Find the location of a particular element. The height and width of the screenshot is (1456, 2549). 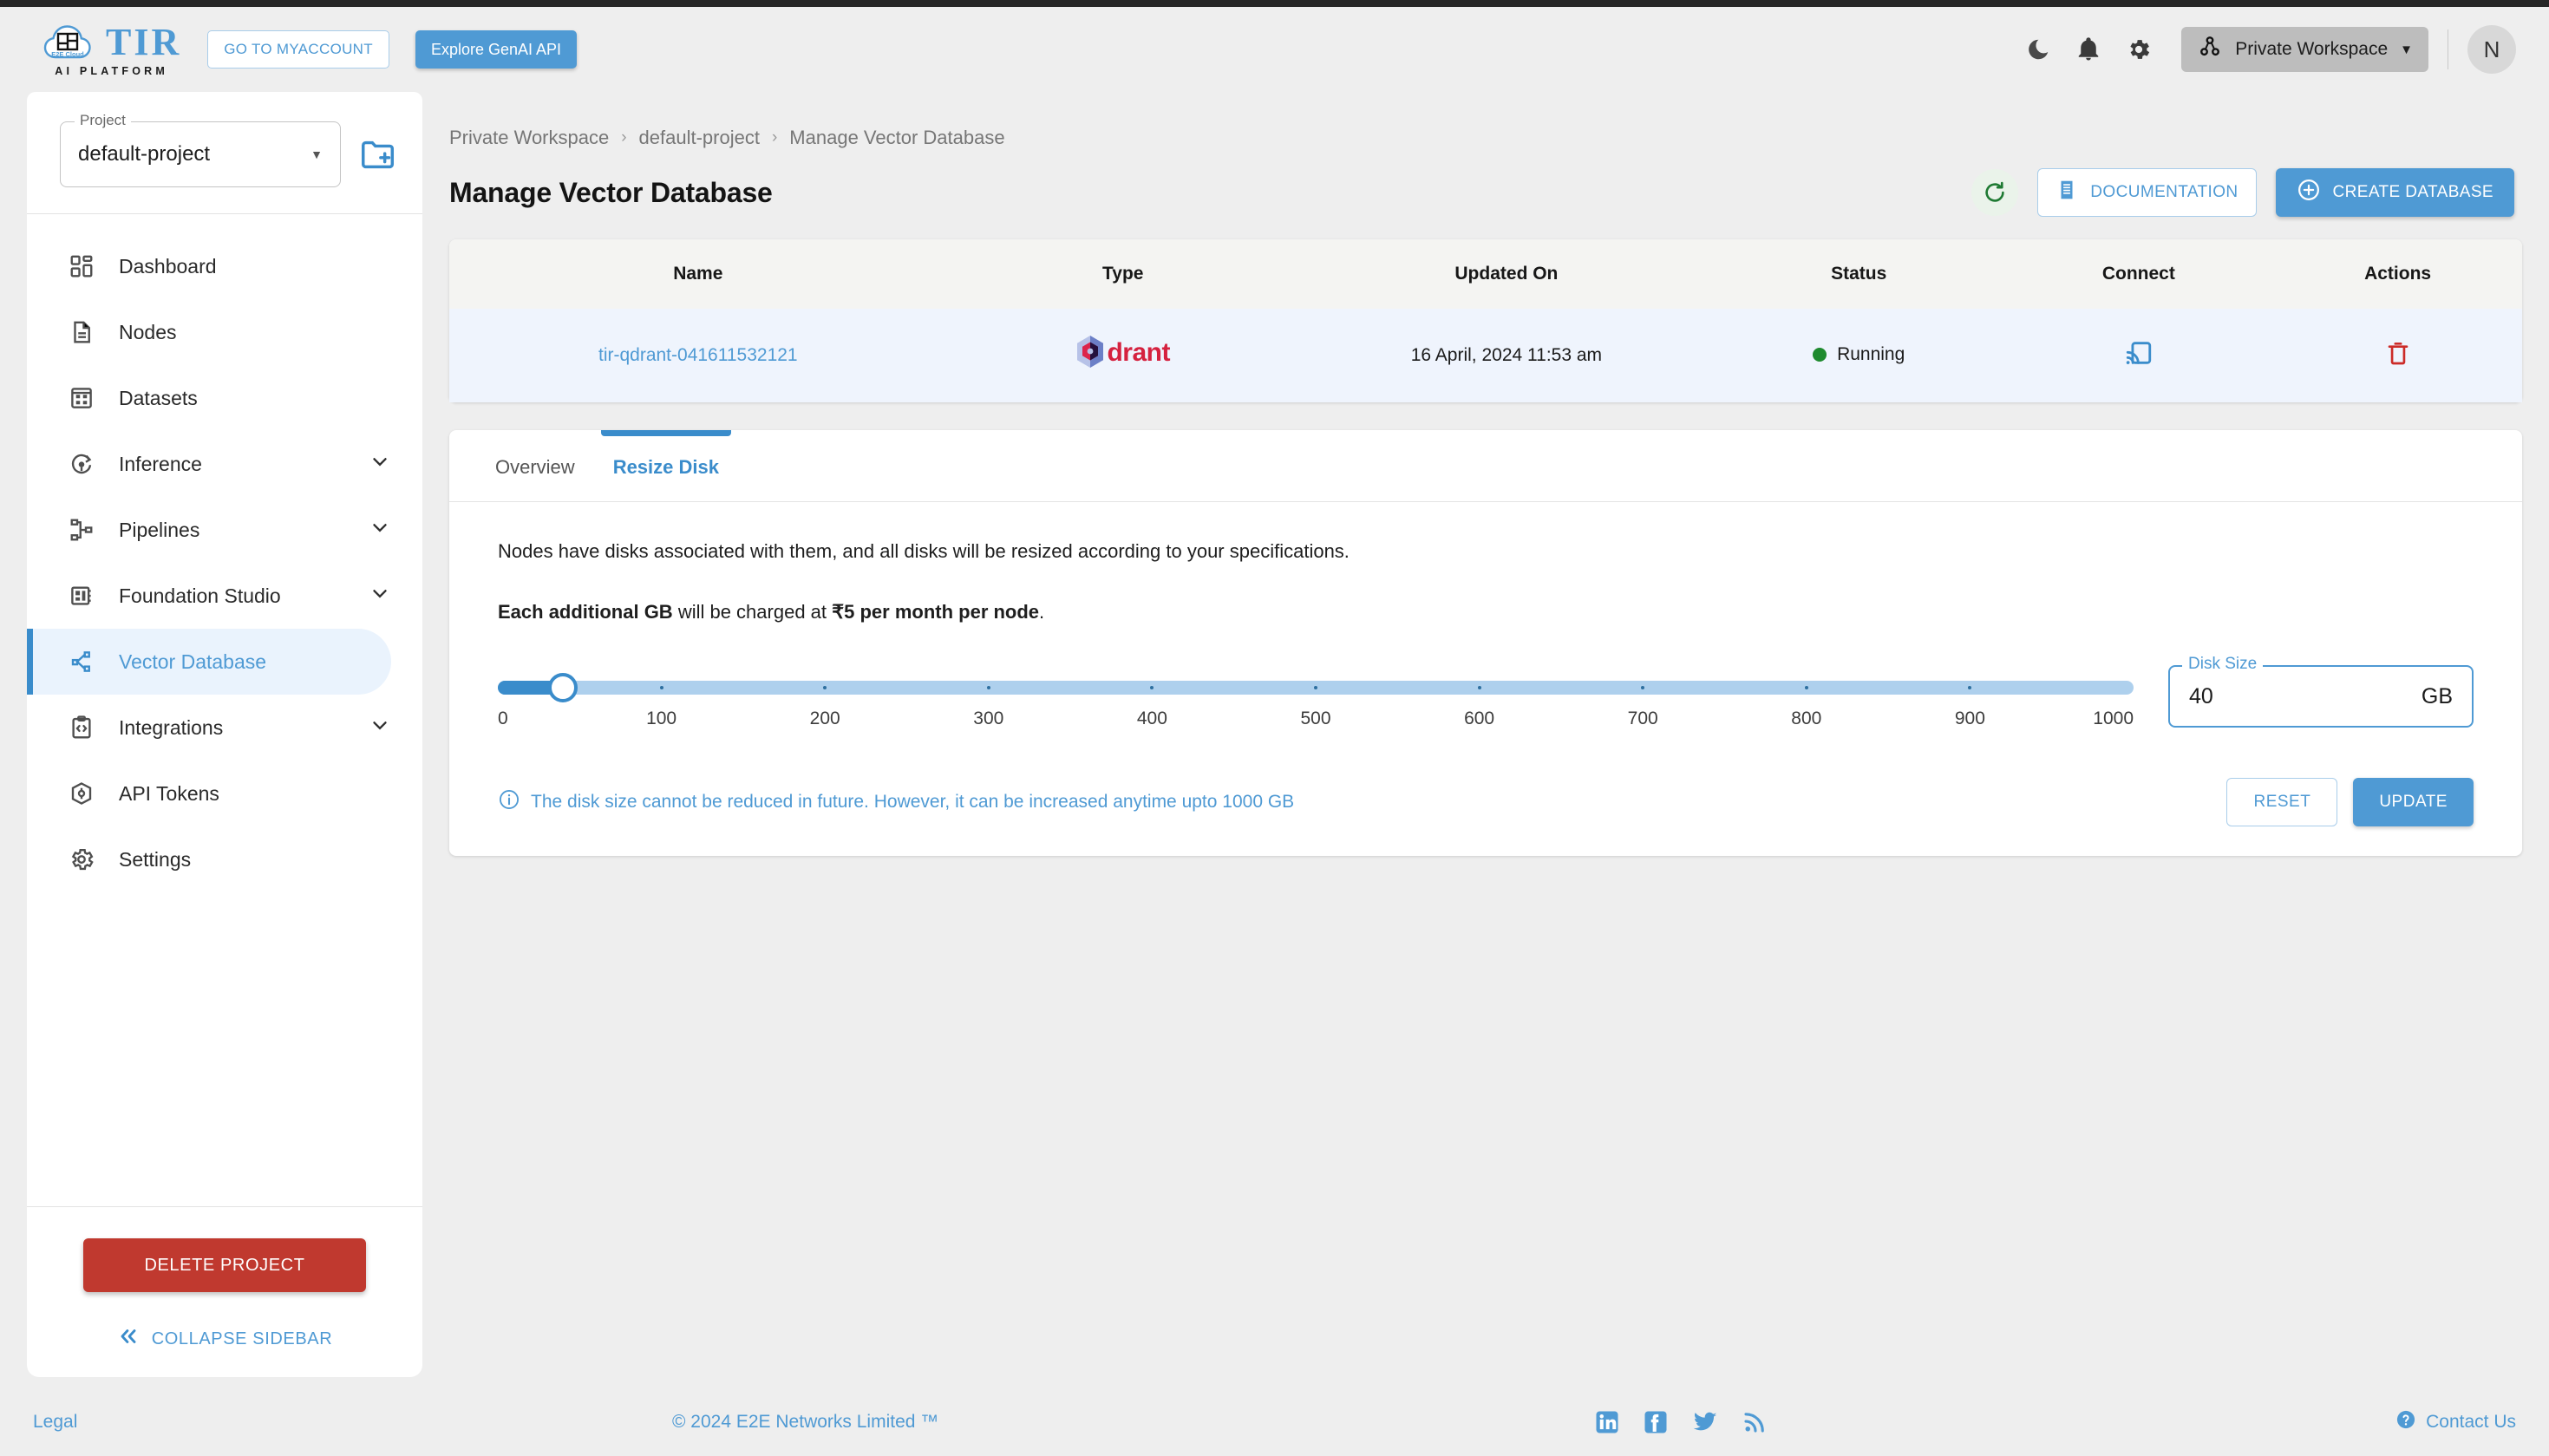

disk-size-legend: Disk Size is located at coordinates (2223, 664).